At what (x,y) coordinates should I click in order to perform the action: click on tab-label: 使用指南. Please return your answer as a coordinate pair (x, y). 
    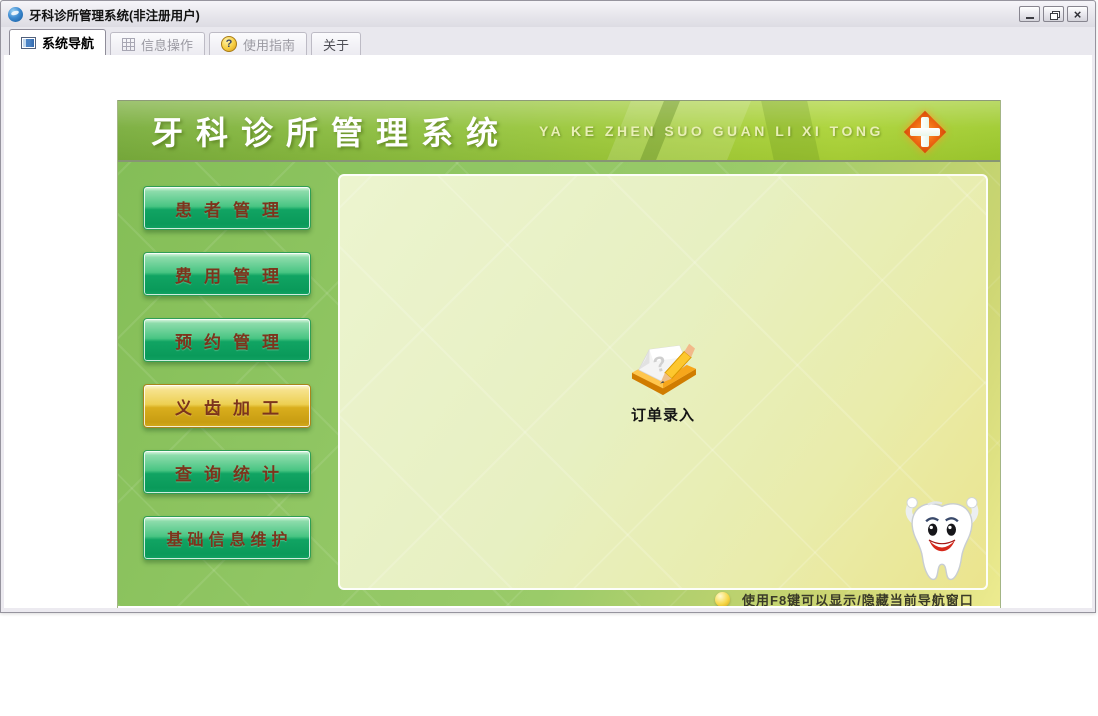
    Looking at the image, I should click on (269, 45).